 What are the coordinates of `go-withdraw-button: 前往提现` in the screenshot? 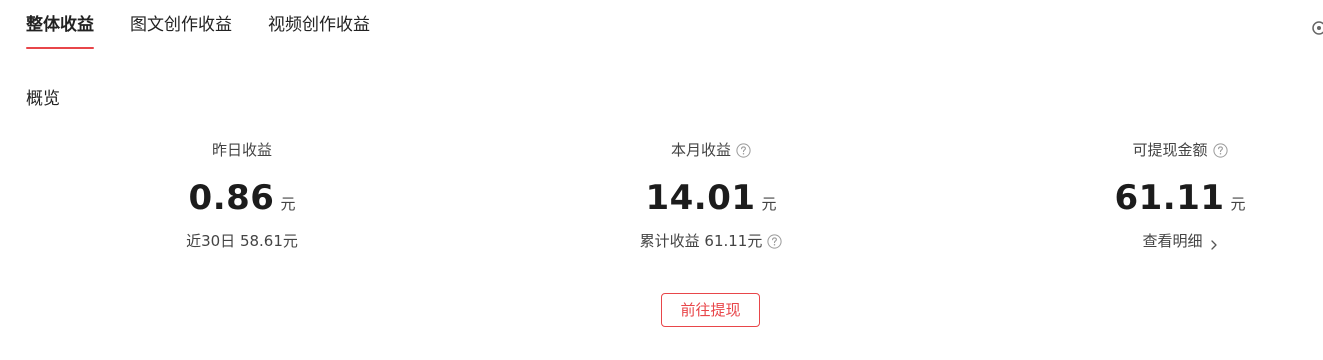 It's located at (710, 310).